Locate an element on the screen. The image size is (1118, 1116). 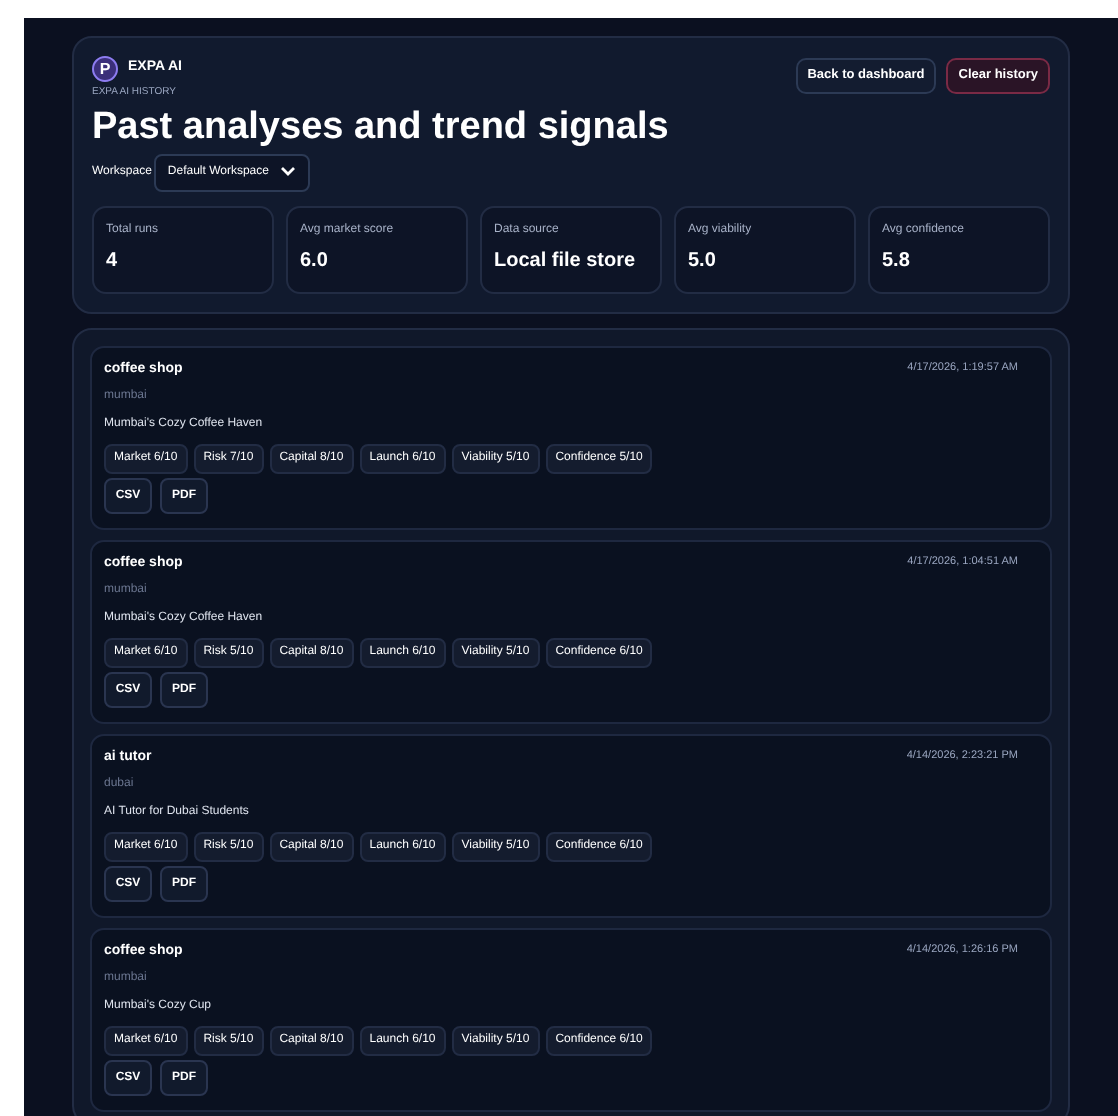
chevron-icon is located at coordinates (288, 172).